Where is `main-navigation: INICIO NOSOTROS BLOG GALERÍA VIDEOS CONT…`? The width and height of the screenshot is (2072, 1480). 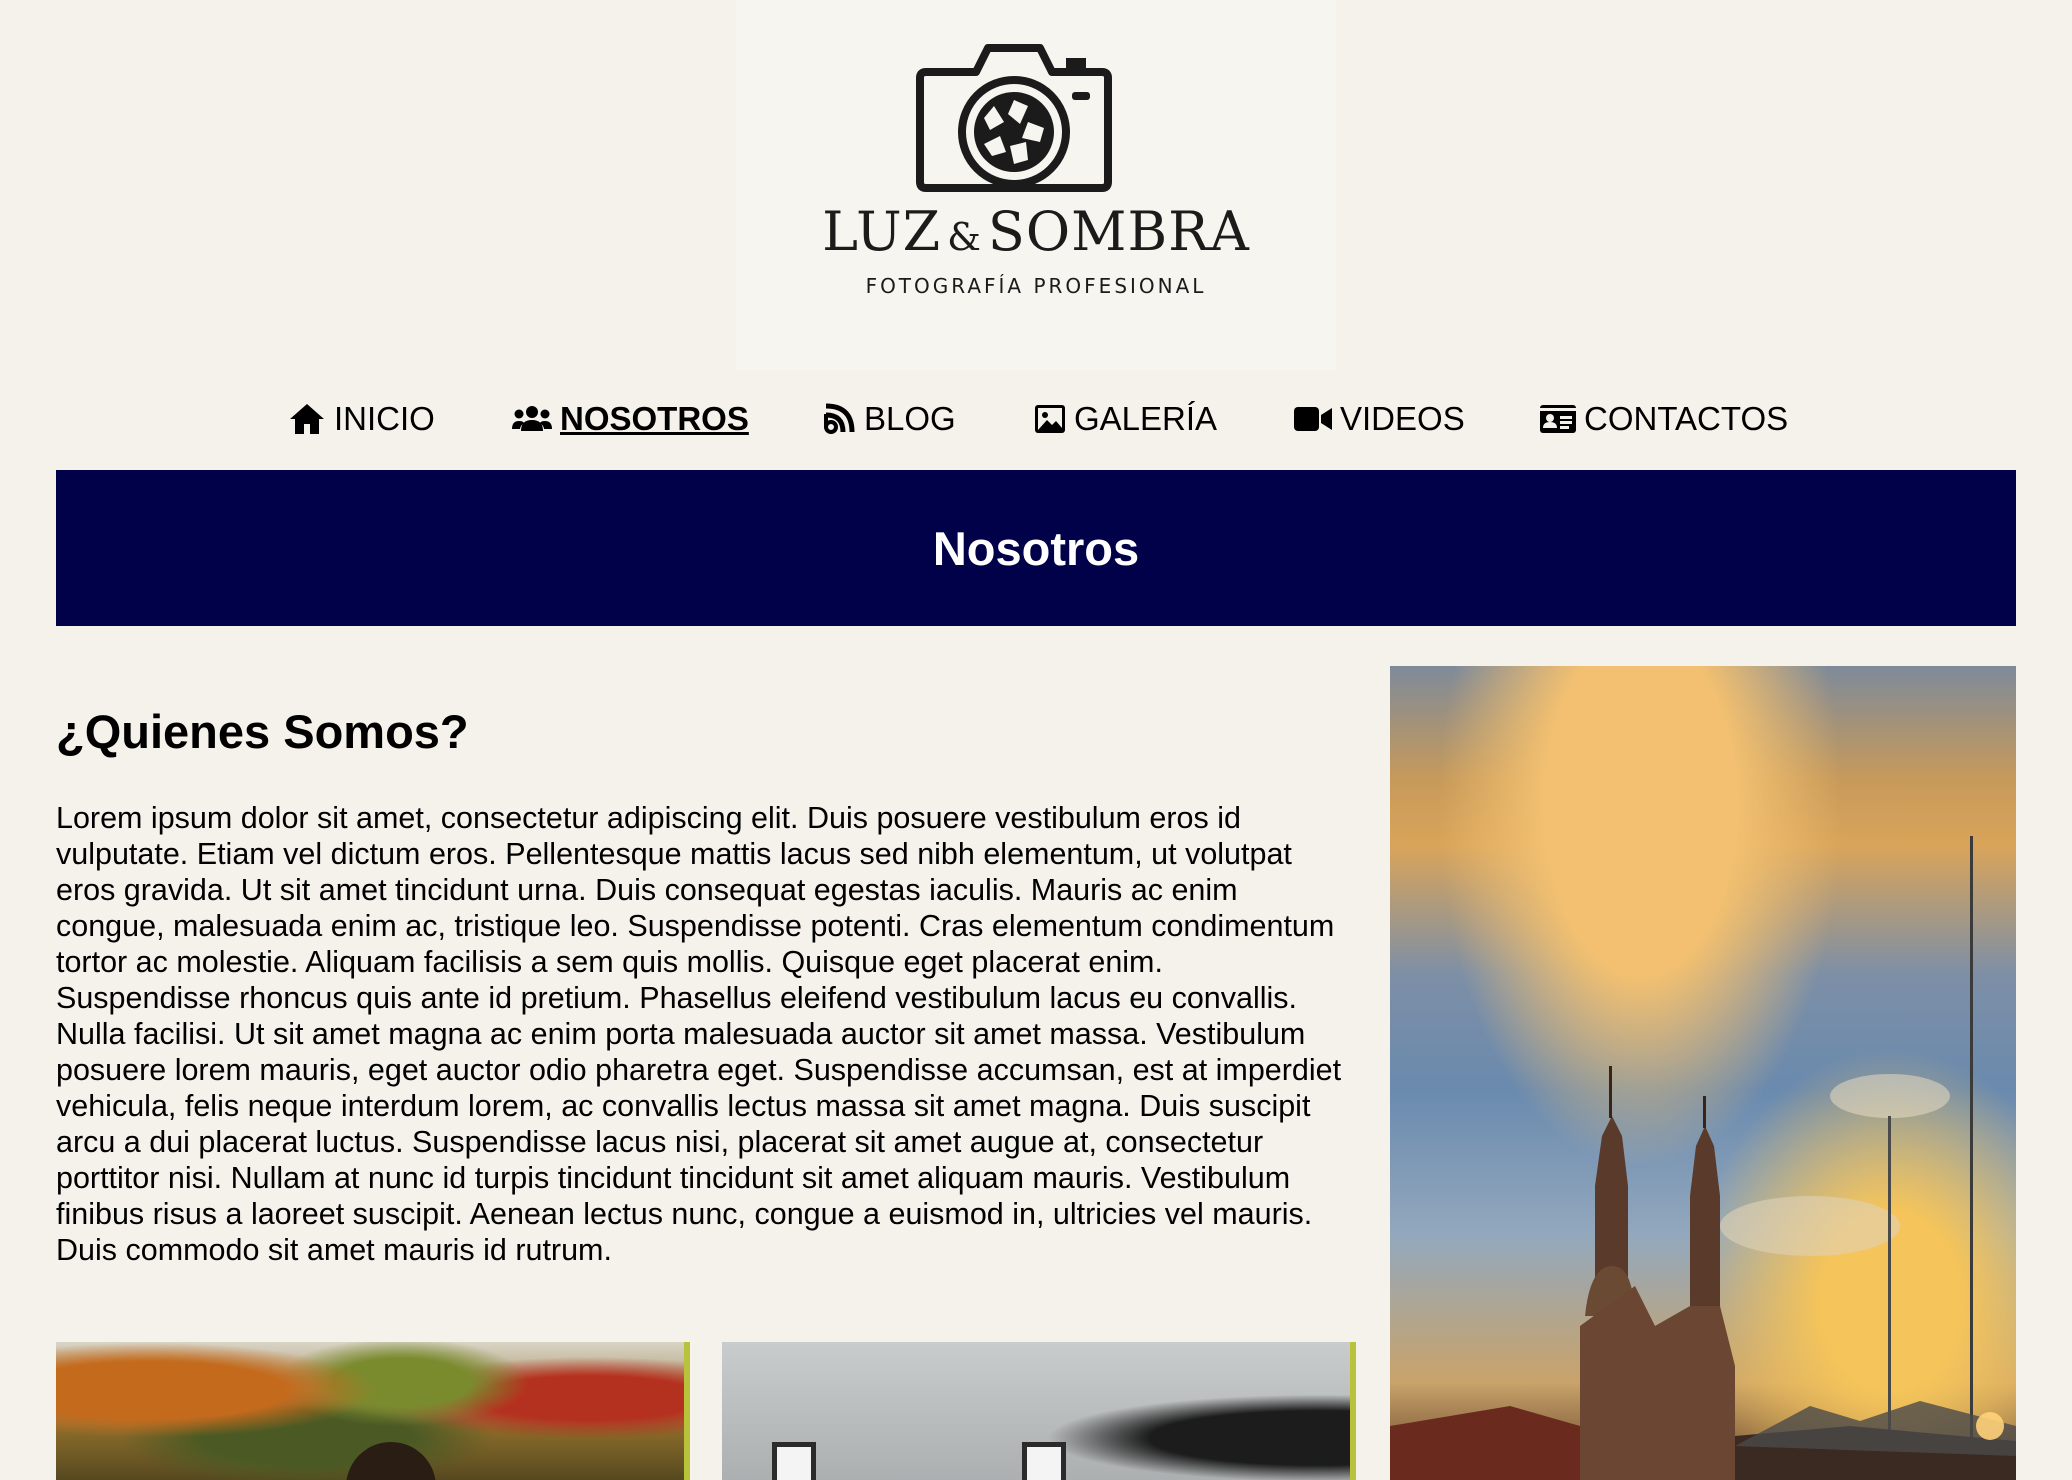
main-navigation: INICIO NOSOTROS BLOG GALERÍA VIDEOS CONT… is located at coordinates (1036, 419).